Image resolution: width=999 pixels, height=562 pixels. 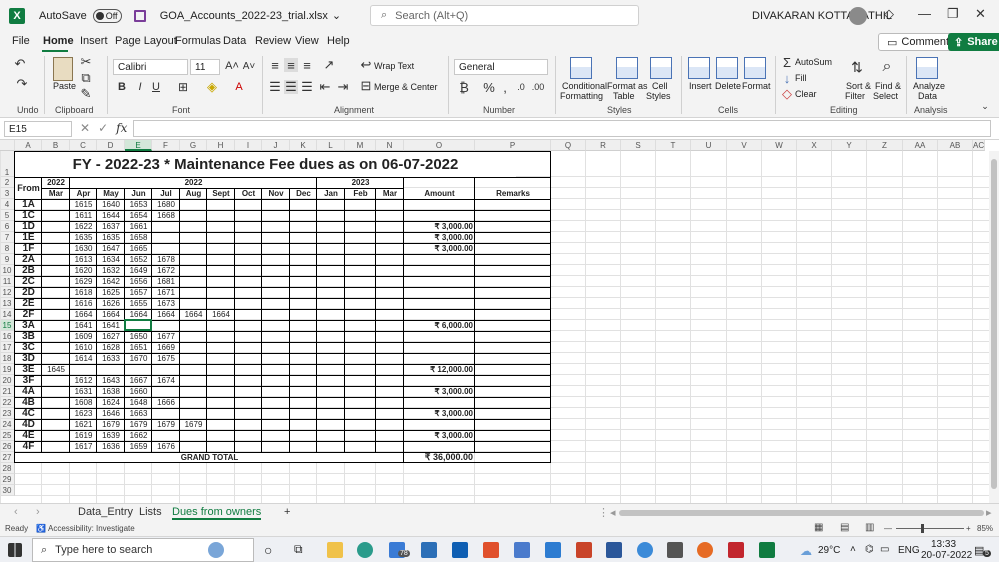 What do you see at coordinates (365, 550) in the screenshot?
I see `edge-icon` at bounding box center [365, 550].